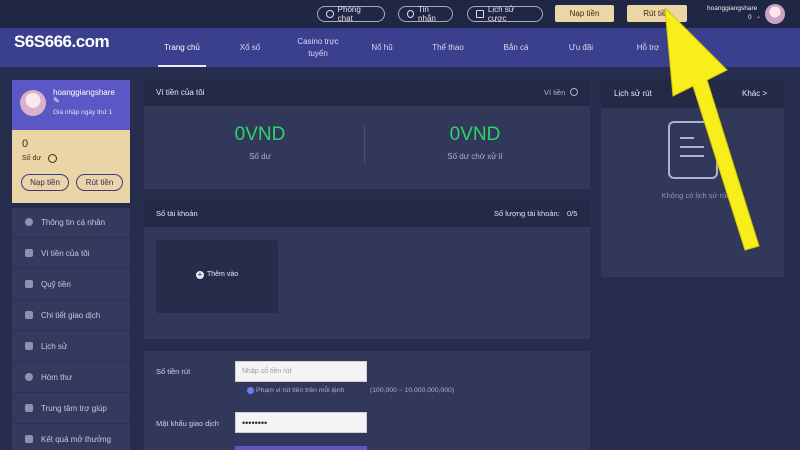  I want to click on amount-label: Số tiền rút, so click(173, 371).